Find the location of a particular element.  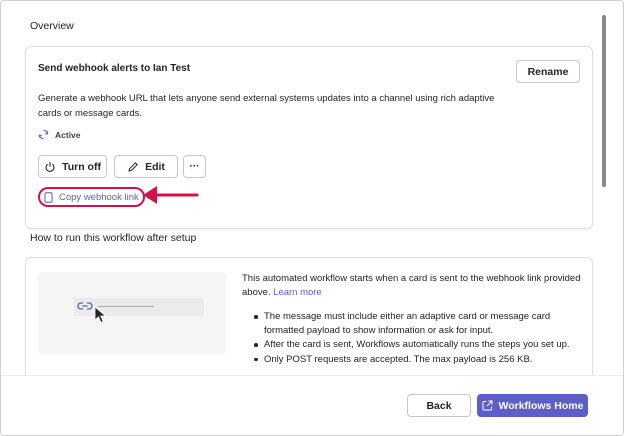

turn-off-button: Turn off is located at coordinates (72, 166).